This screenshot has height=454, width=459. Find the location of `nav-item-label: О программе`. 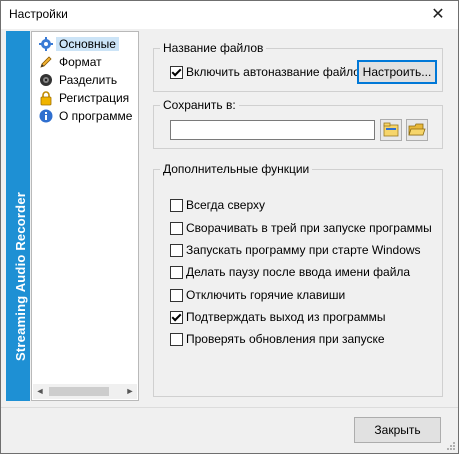

nav-item-label: О программе is located at coordinates (96, 116).